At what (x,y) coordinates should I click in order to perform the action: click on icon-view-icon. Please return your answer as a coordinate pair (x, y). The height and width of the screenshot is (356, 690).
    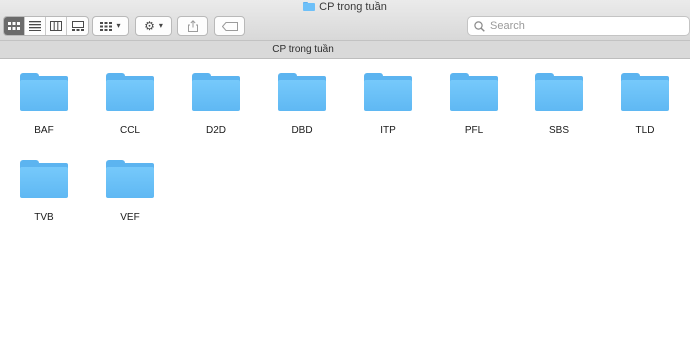
    Looking at the image, I should click on (14, 25).